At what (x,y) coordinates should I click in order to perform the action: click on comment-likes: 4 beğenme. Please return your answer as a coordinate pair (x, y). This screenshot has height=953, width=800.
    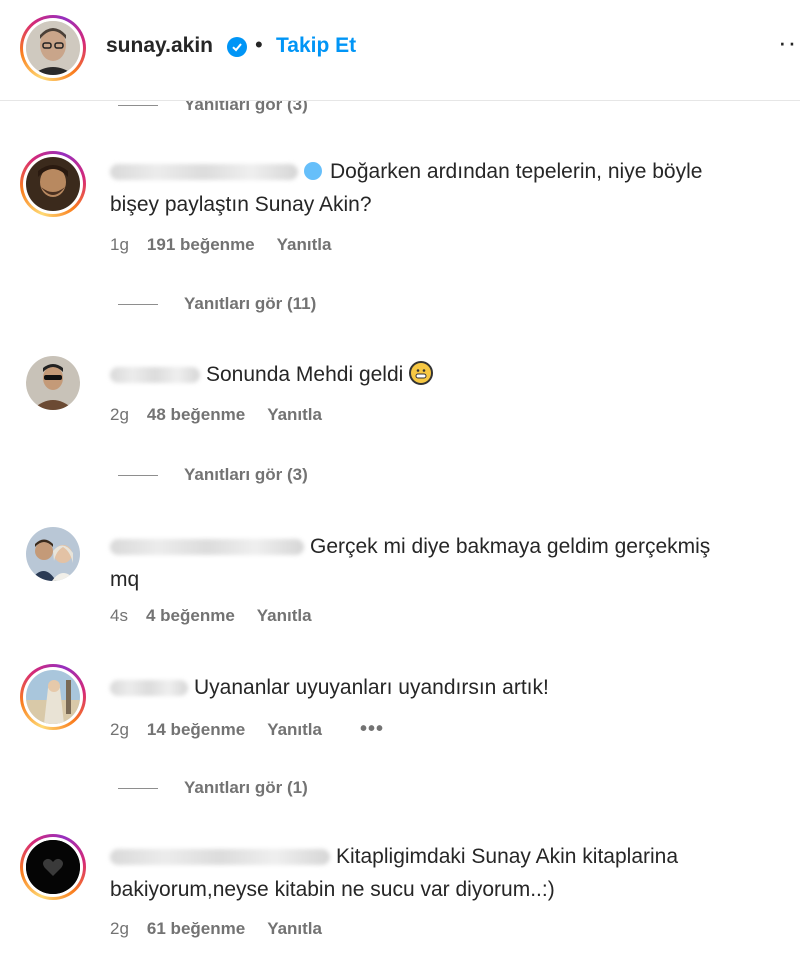
    Looking at the image, I should click on (190, 616).